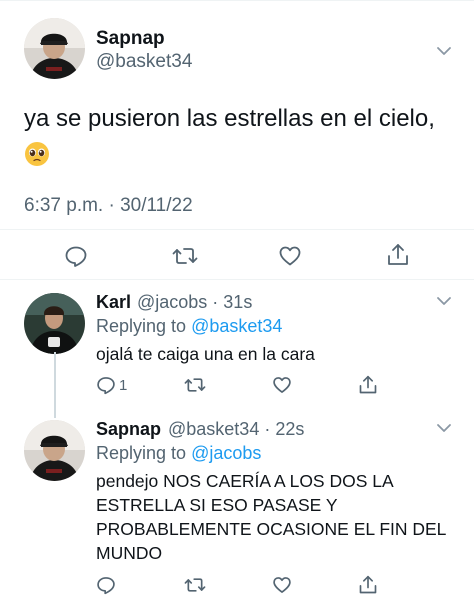  Describe the element at coordinates (236, 429) in the screenshot. I see `author-handle: @basket34 · 22s` at that location.